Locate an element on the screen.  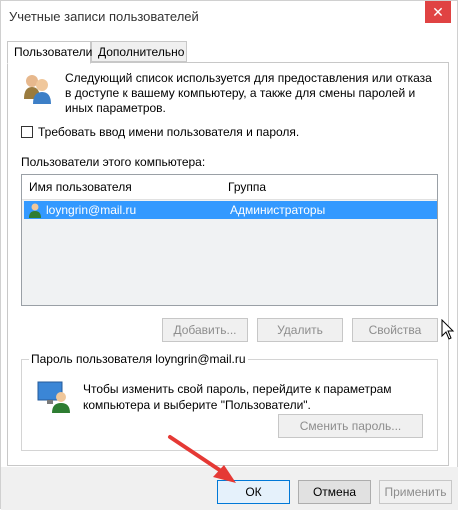
tab-users-label: Пользователи is located at coordinates (53, 52).